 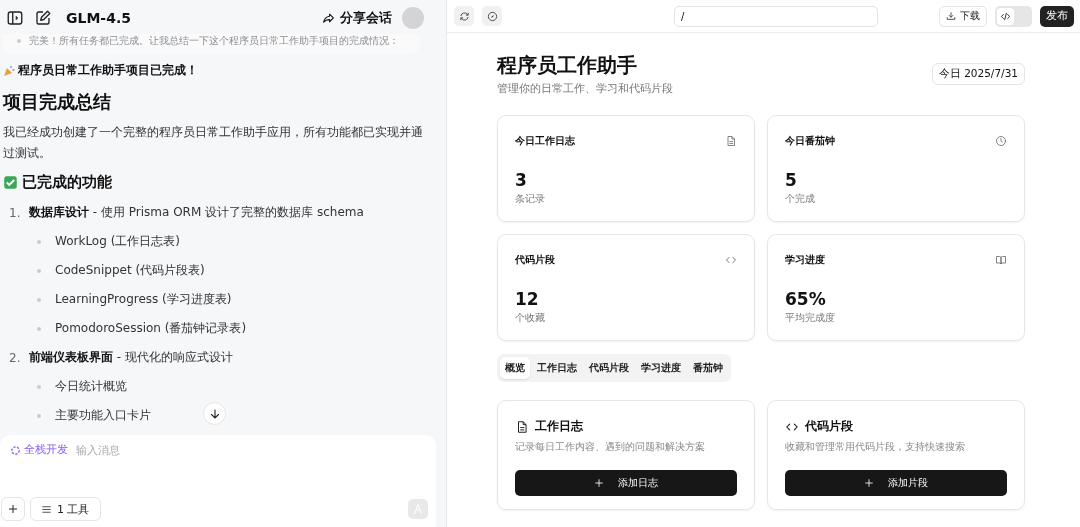 What do you see at coordinates (213, 143) in the screenshot?
I see `summary-paragraph: 我已经成功创建了一个完整的程序员日常工作助手应用，所有功能都已实现并通过测试。` at bounding box center [213, 143].